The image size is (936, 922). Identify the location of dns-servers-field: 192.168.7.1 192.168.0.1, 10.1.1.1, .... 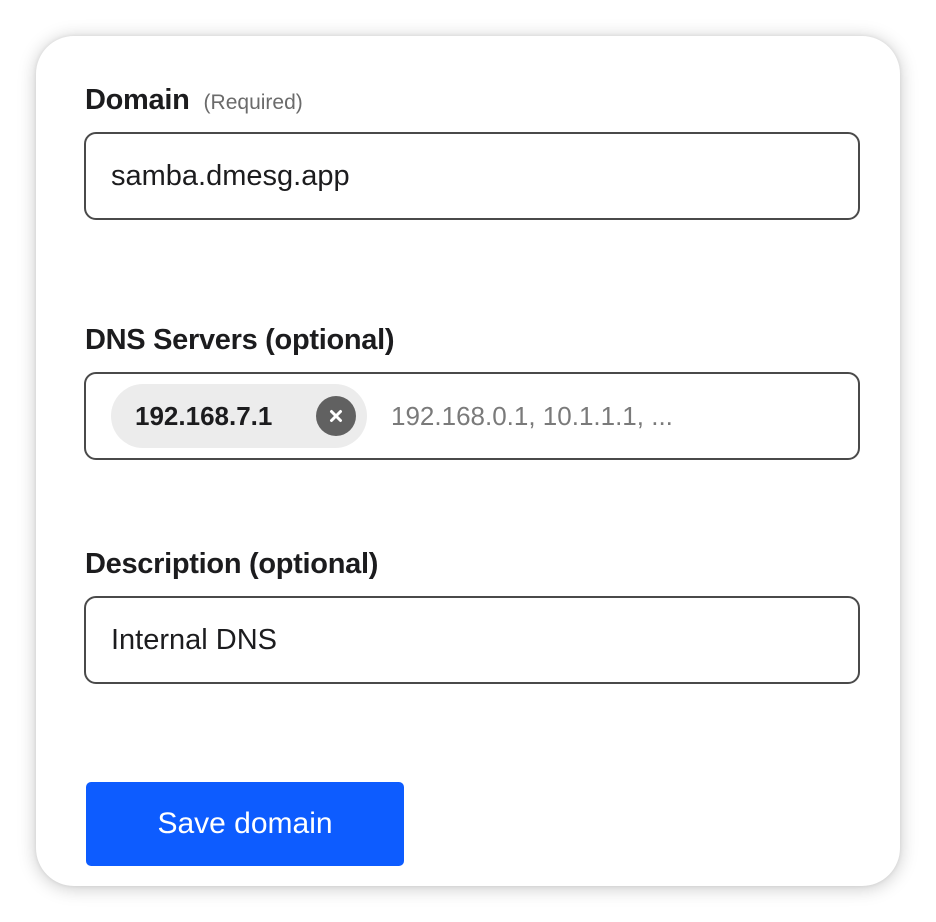
(472, 416).